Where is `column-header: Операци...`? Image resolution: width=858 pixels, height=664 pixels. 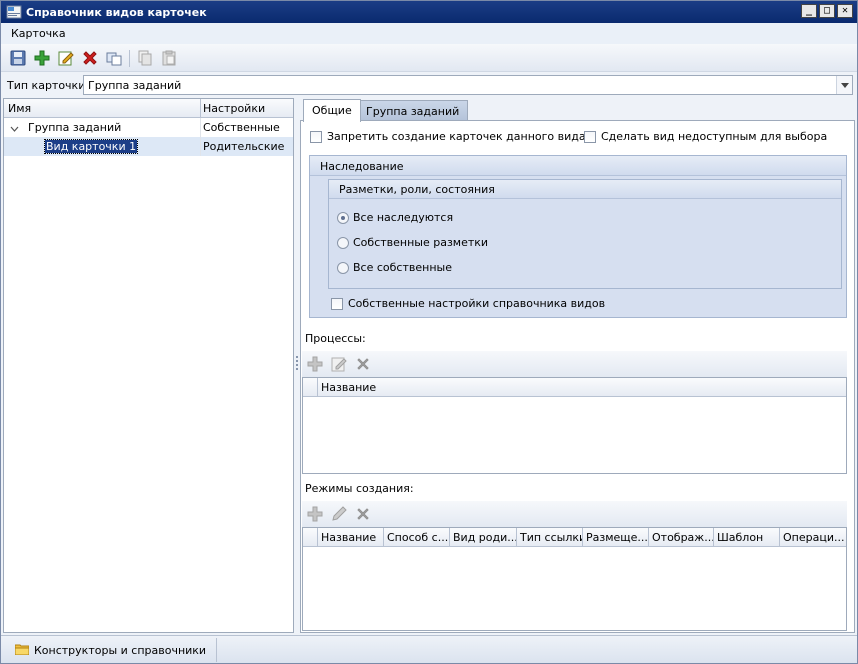 column-header: Операци... is located at coordinates (812, 537).